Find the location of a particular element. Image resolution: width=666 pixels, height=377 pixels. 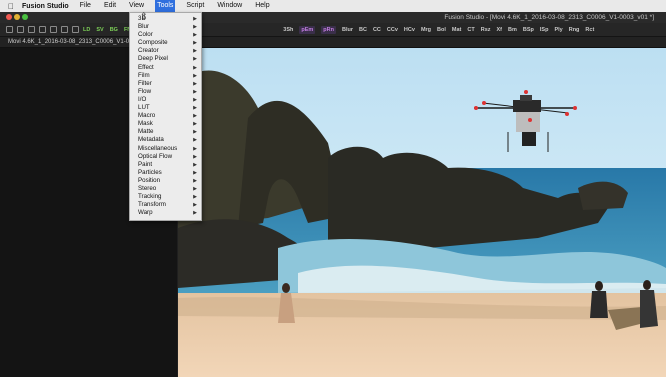

tool-button-ccv: CCv is located at coordinates (392, 30).